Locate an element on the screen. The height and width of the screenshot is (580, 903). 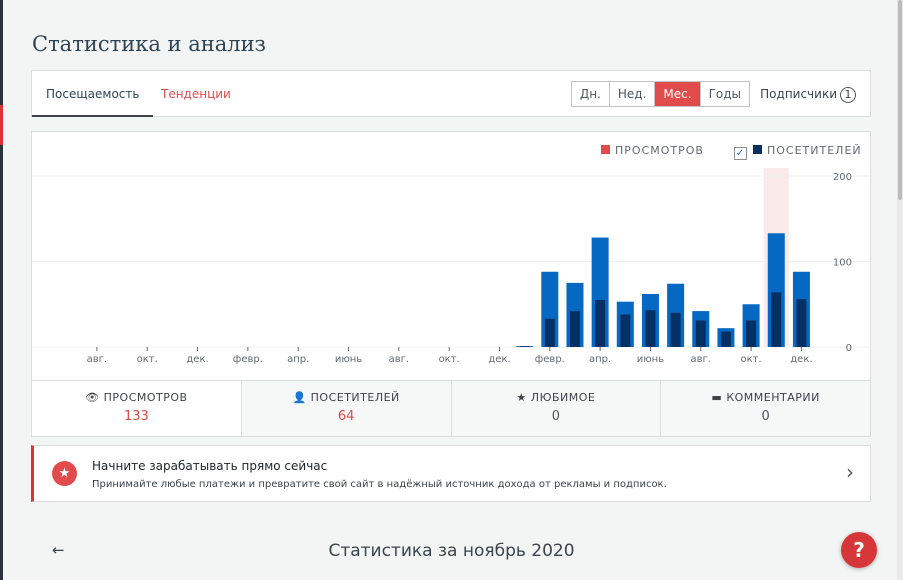
stat-visitors: 👤 ПОСЕТИТЕЛЕЙ 64 is located at coordinates (345, 408).